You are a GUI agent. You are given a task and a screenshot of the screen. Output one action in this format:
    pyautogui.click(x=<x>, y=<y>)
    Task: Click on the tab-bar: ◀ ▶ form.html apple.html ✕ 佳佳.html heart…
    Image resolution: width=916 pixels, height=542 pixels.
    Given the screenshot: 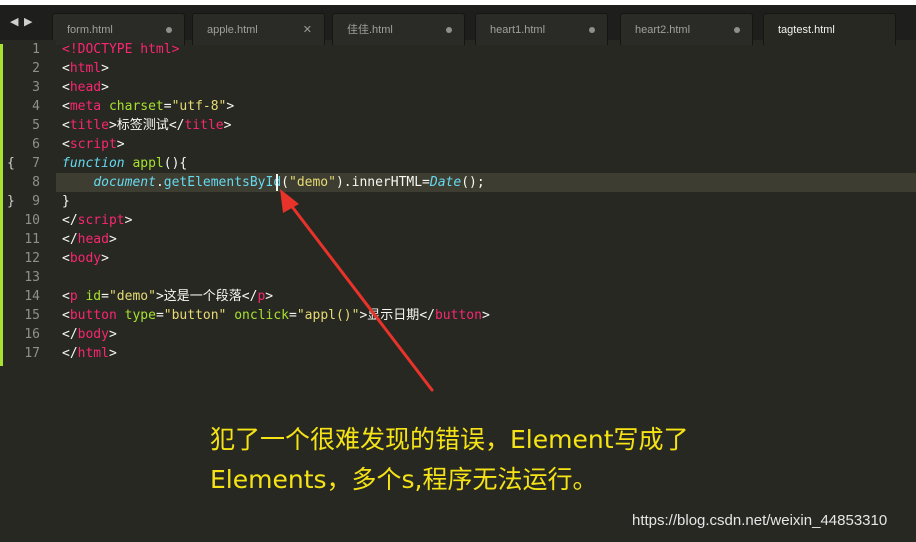 What is the action you would take?
    pyautogui.click(x=458, y=25)
    